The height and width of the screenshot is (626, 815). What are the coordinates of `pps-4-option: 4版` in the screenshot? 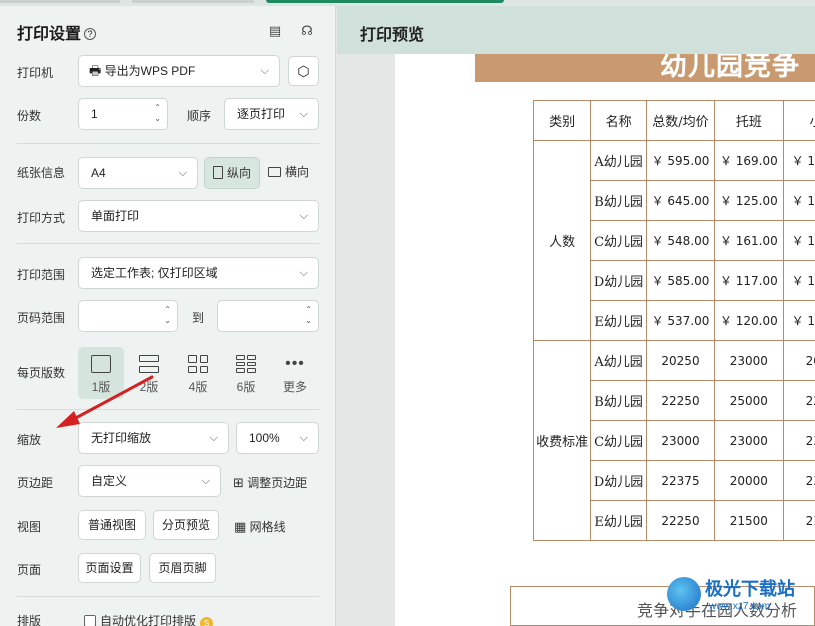 It's located at (198, 373).